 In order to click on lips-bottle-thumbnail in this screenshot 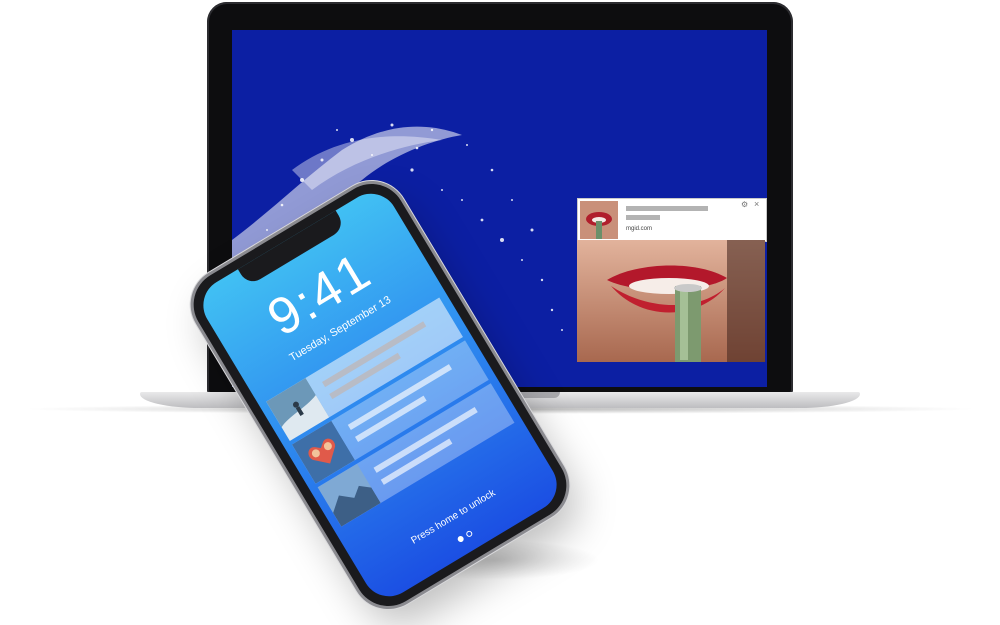, I will do `click(599, 220)`.